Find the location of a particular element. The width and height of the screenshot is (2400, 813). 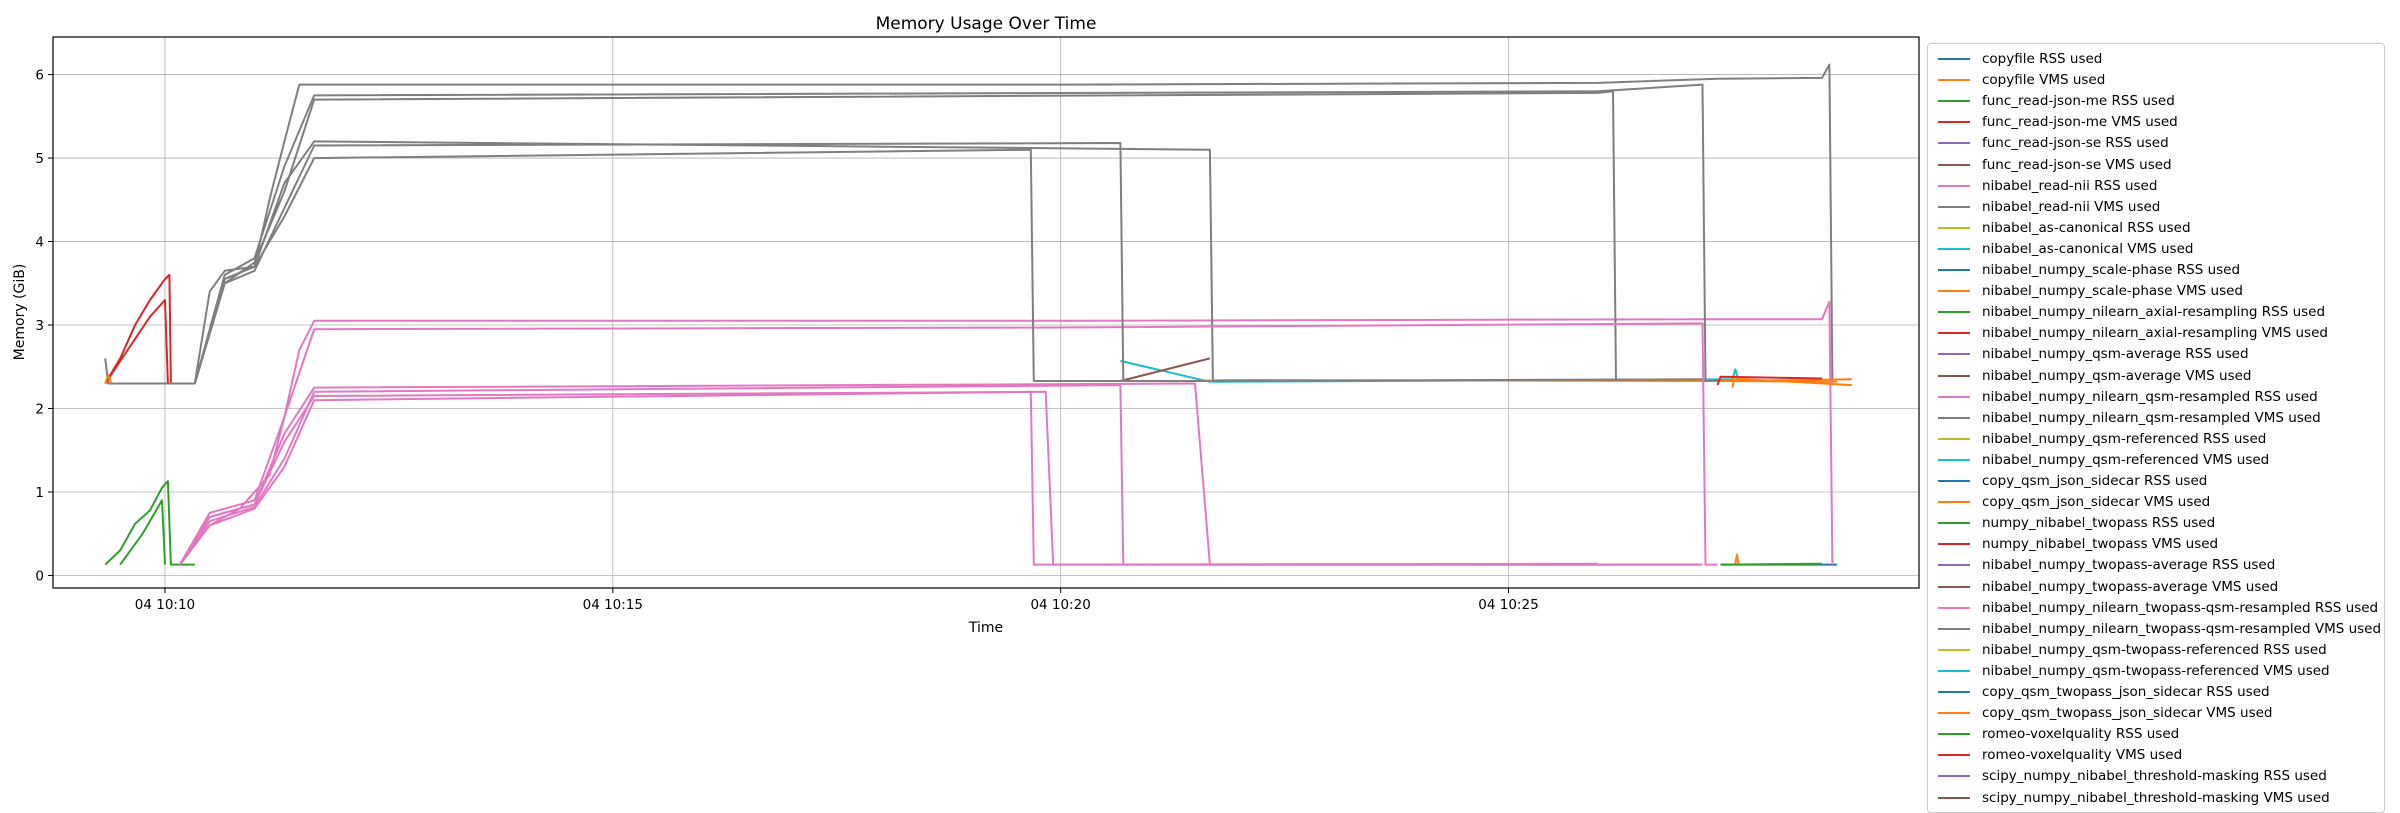

legend-item: nibabel_numpy_qsm-average RSS used is located at coordinates (2088, 354).